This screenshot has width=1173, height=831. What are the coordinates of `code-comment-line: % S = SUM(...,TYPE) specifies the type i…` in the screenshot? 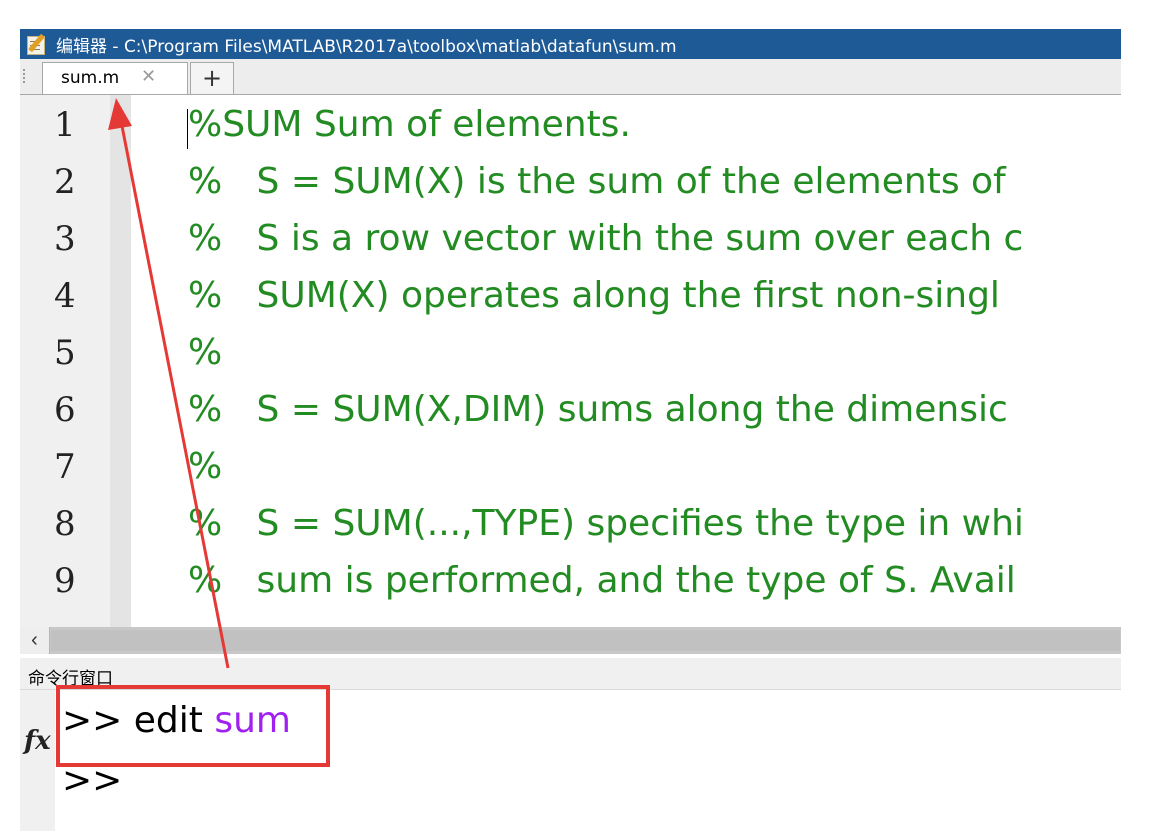 It's located at (606, 524).